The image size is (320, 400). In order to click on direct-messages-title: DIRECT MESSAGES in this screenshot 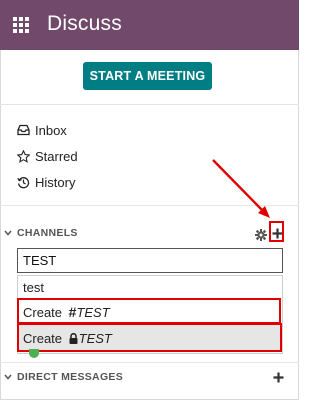, I will do `click(70, 377)`.